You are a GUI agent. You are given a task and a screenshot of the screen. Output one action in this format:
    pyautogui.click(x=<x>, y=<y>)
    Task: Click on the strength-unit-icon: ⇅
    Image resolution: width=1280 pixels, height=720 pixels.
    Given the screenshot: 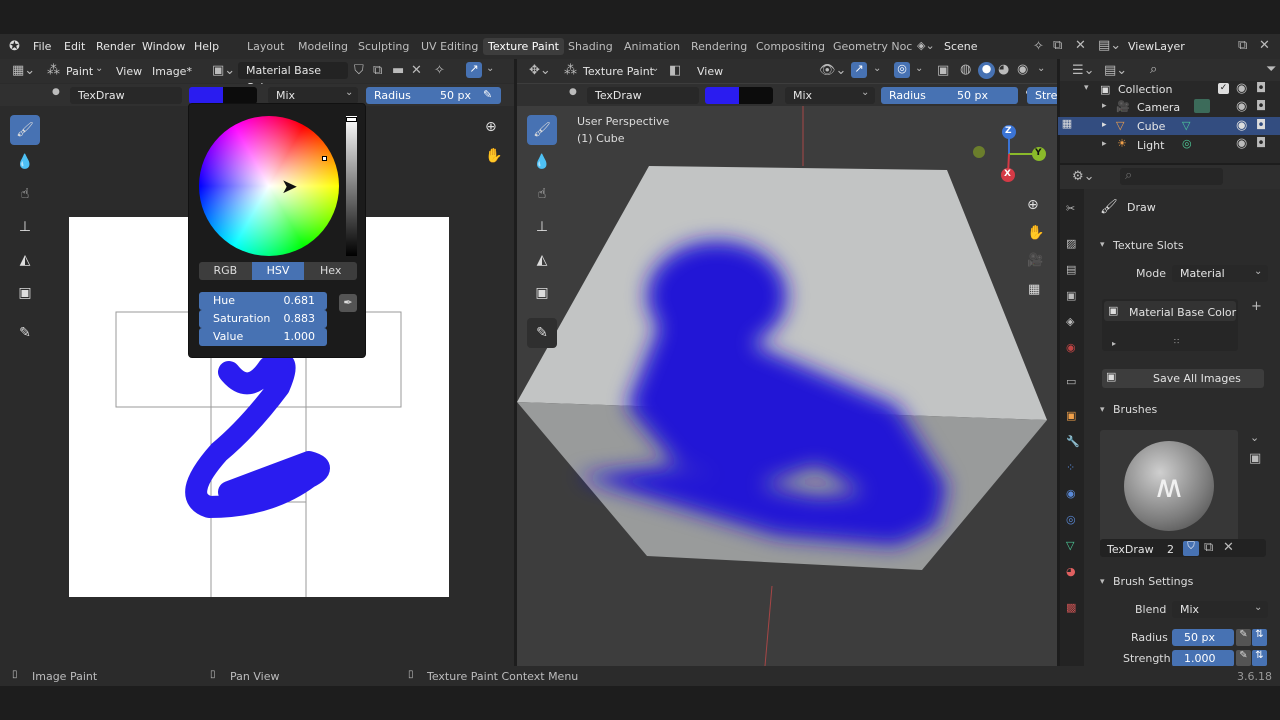 What is the action you would take?
    pyautogui.click(x=1259, y=658)
    